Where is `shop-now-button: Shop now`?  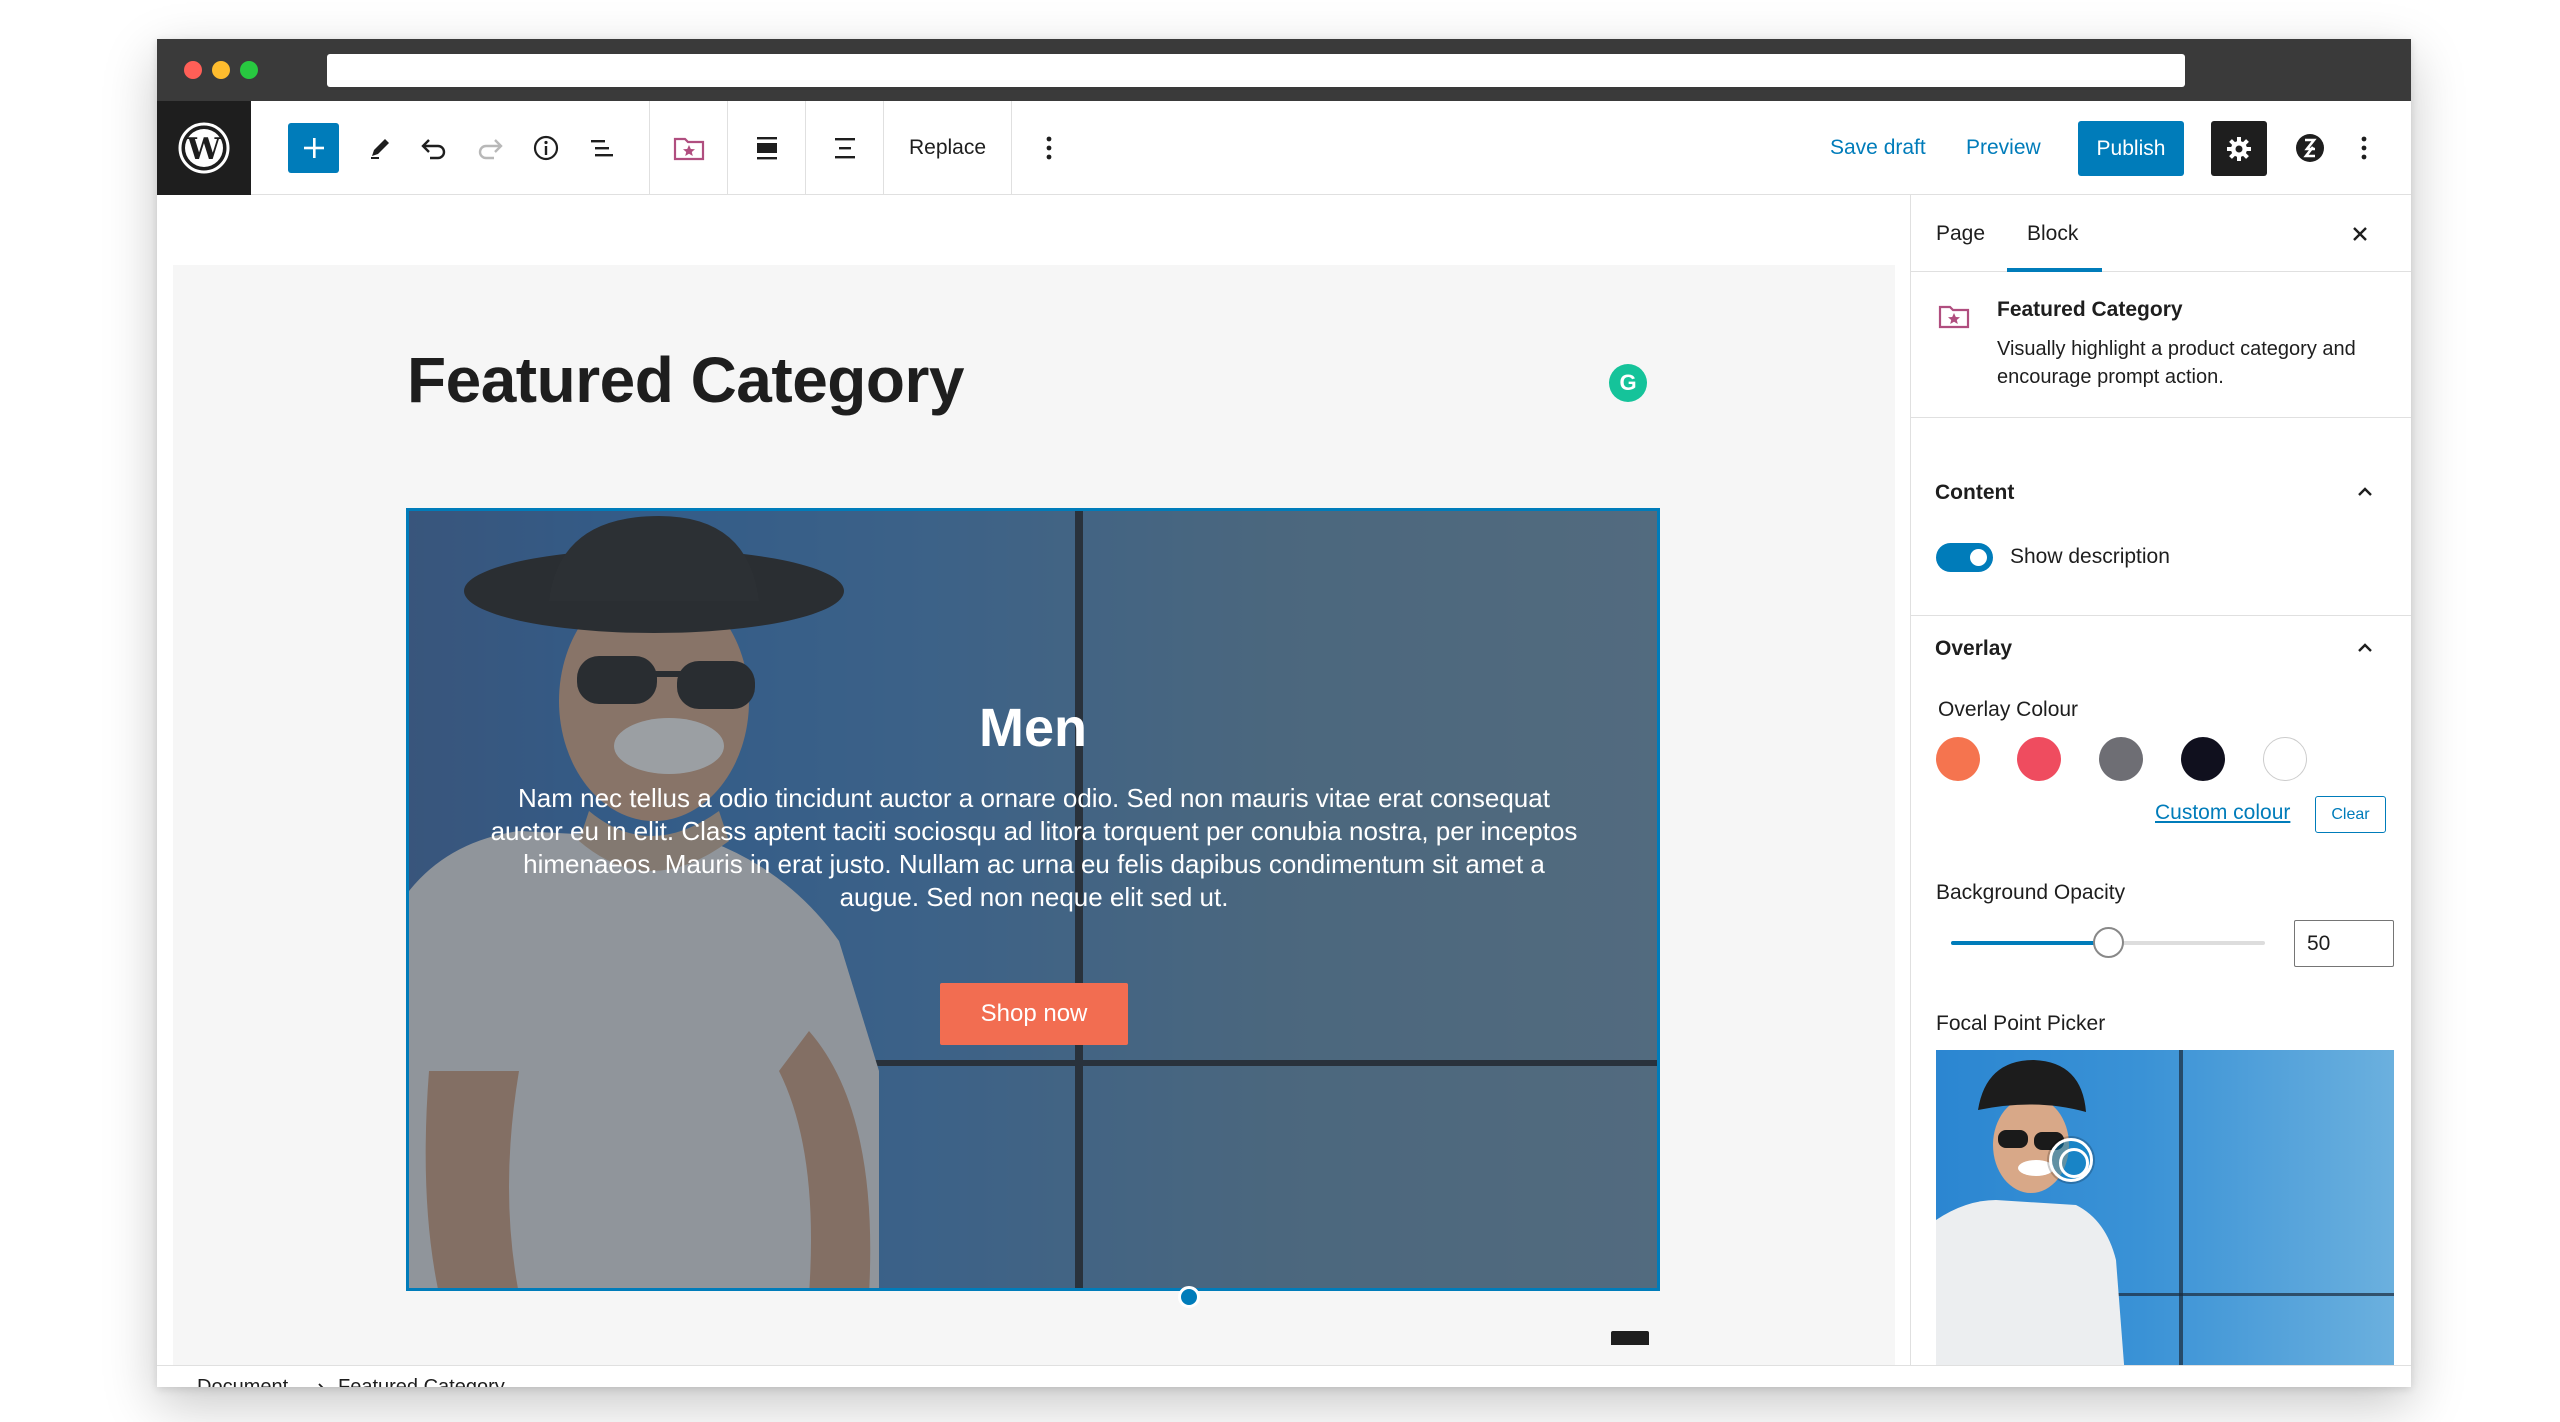
shop-now-button: Shop now is located at coordinates (1034, 1014).